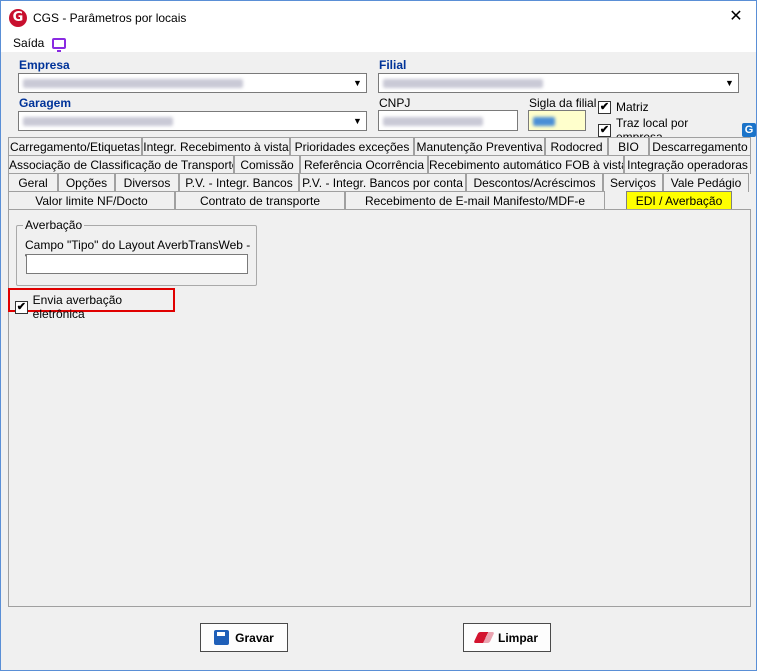  I want to click on tab-edi-averbacao: EDI / Averbação, so click(679, 200).